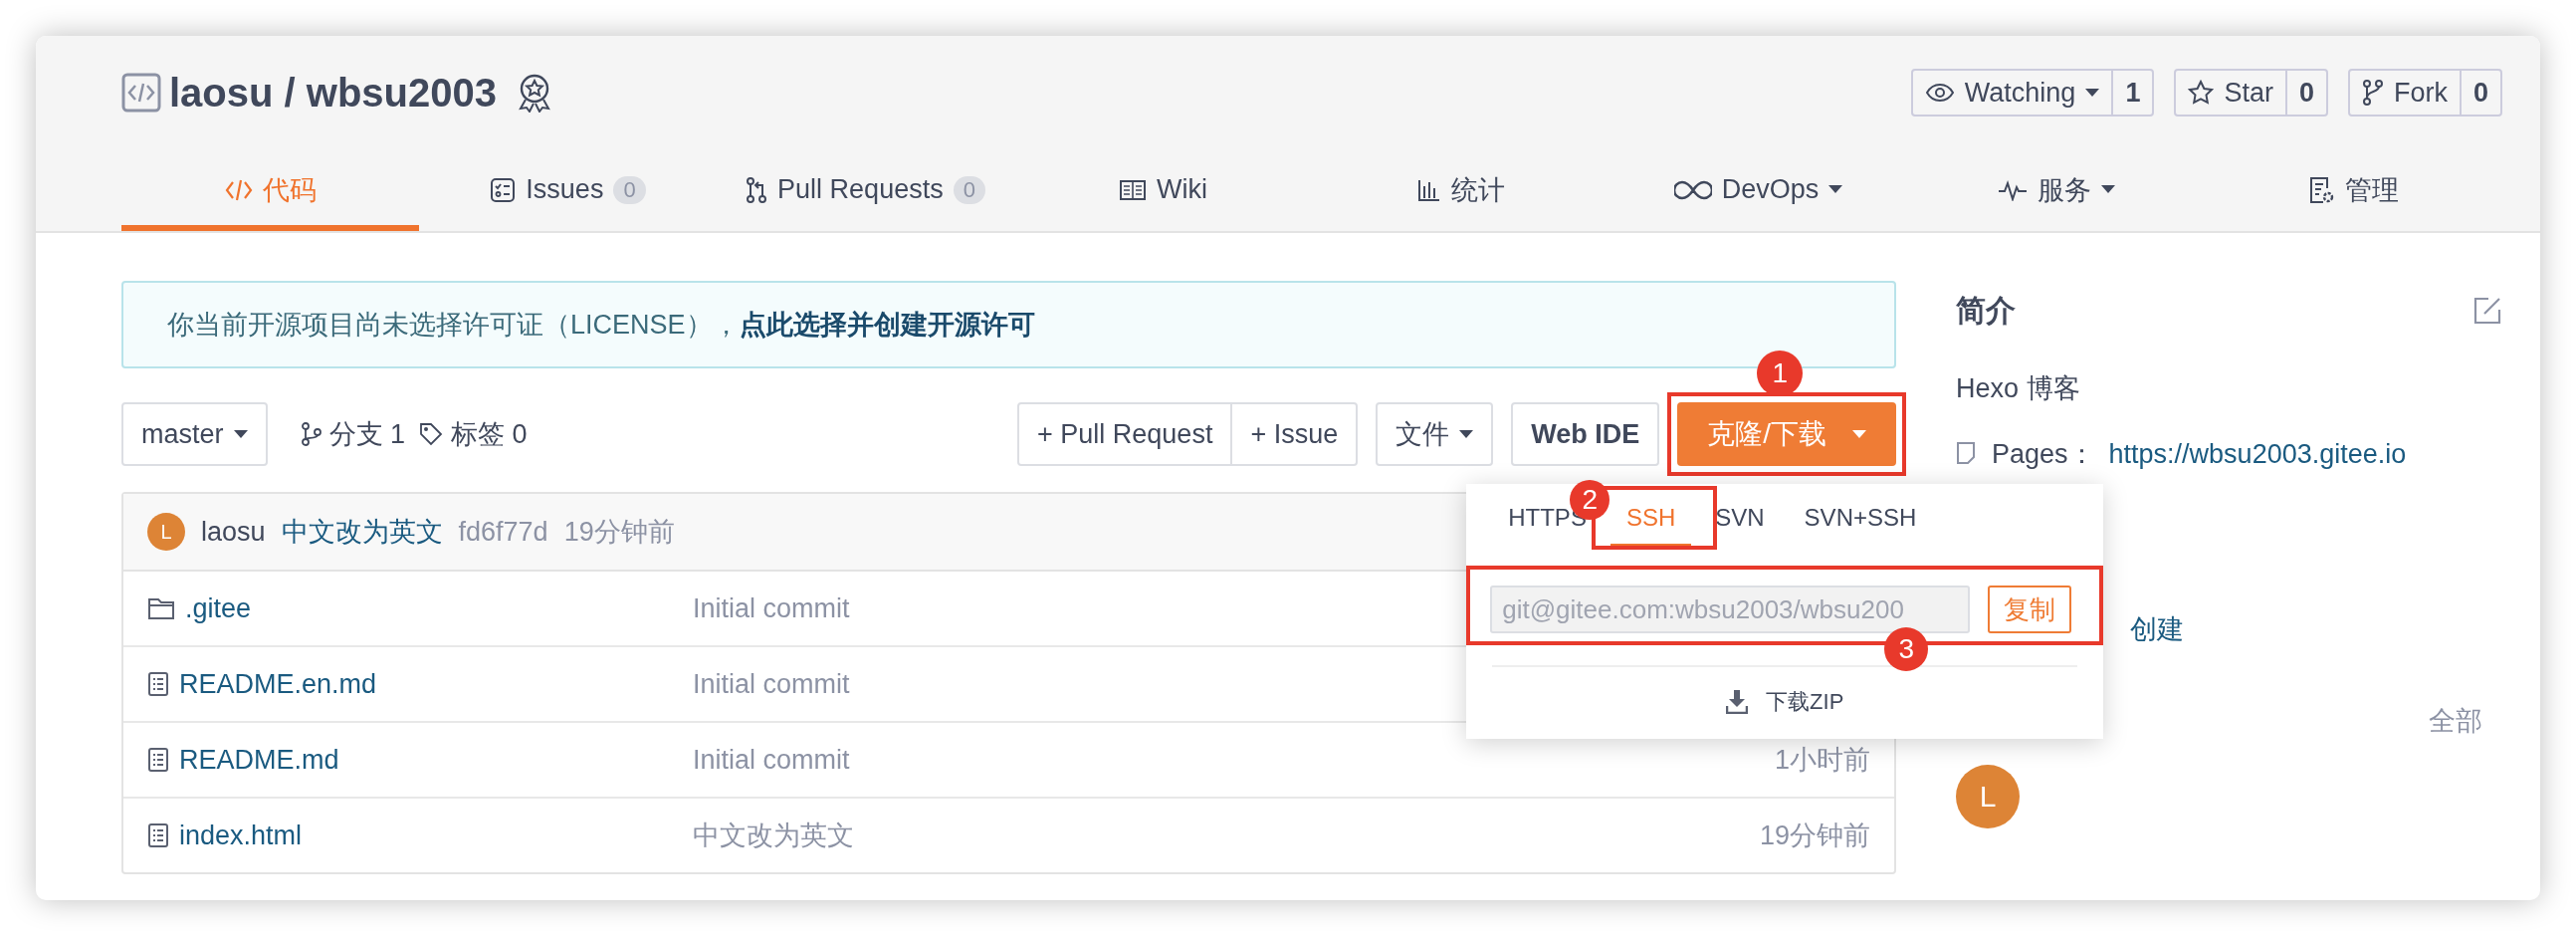  I want to click on step-number: 3, so click(1906, 649).